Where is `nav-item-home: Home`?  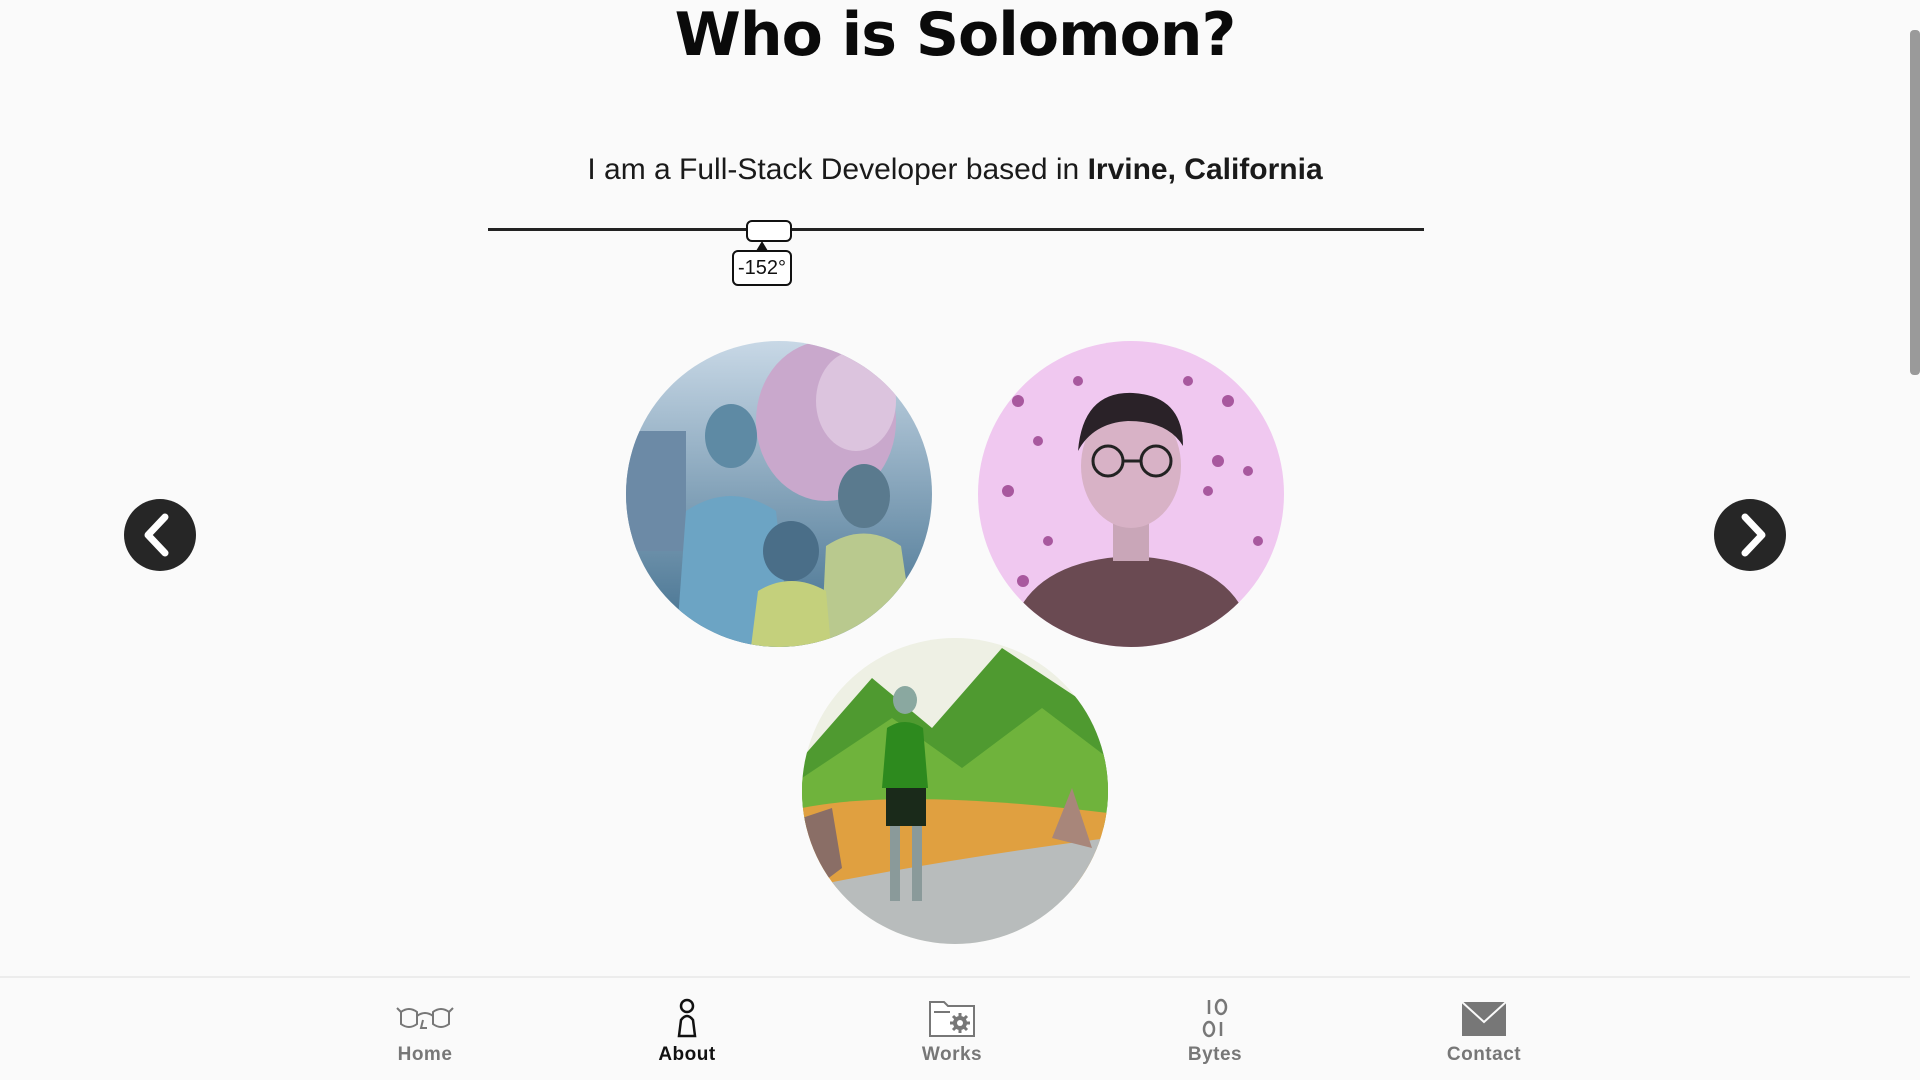
nav-item-home: Home is located at coordinates (425, 1036).